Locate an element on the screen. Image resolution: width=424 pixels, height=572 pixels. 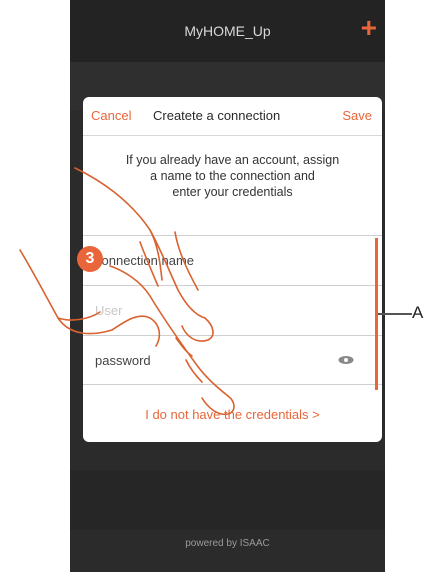
dialog-header: Cancel Createte a connection Save is located at coordinates (232, 116).